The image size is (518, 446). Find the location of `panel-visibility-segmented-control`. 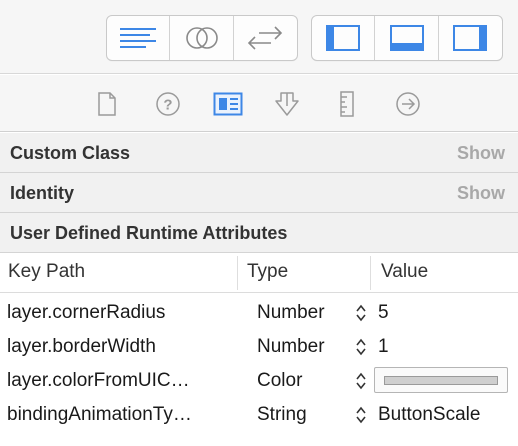

panel-visibility-segmented-control is located at coordinates (407, 38).